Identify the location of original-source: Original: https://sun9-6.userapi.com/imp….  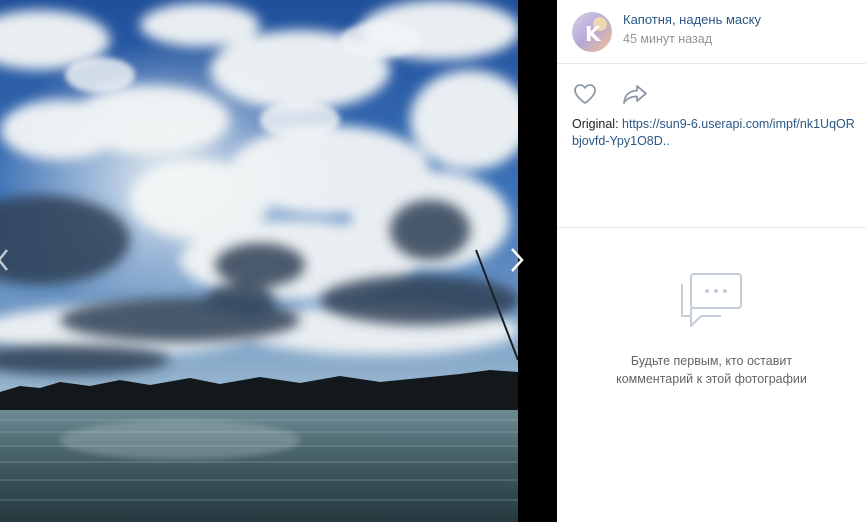
(714, 133).